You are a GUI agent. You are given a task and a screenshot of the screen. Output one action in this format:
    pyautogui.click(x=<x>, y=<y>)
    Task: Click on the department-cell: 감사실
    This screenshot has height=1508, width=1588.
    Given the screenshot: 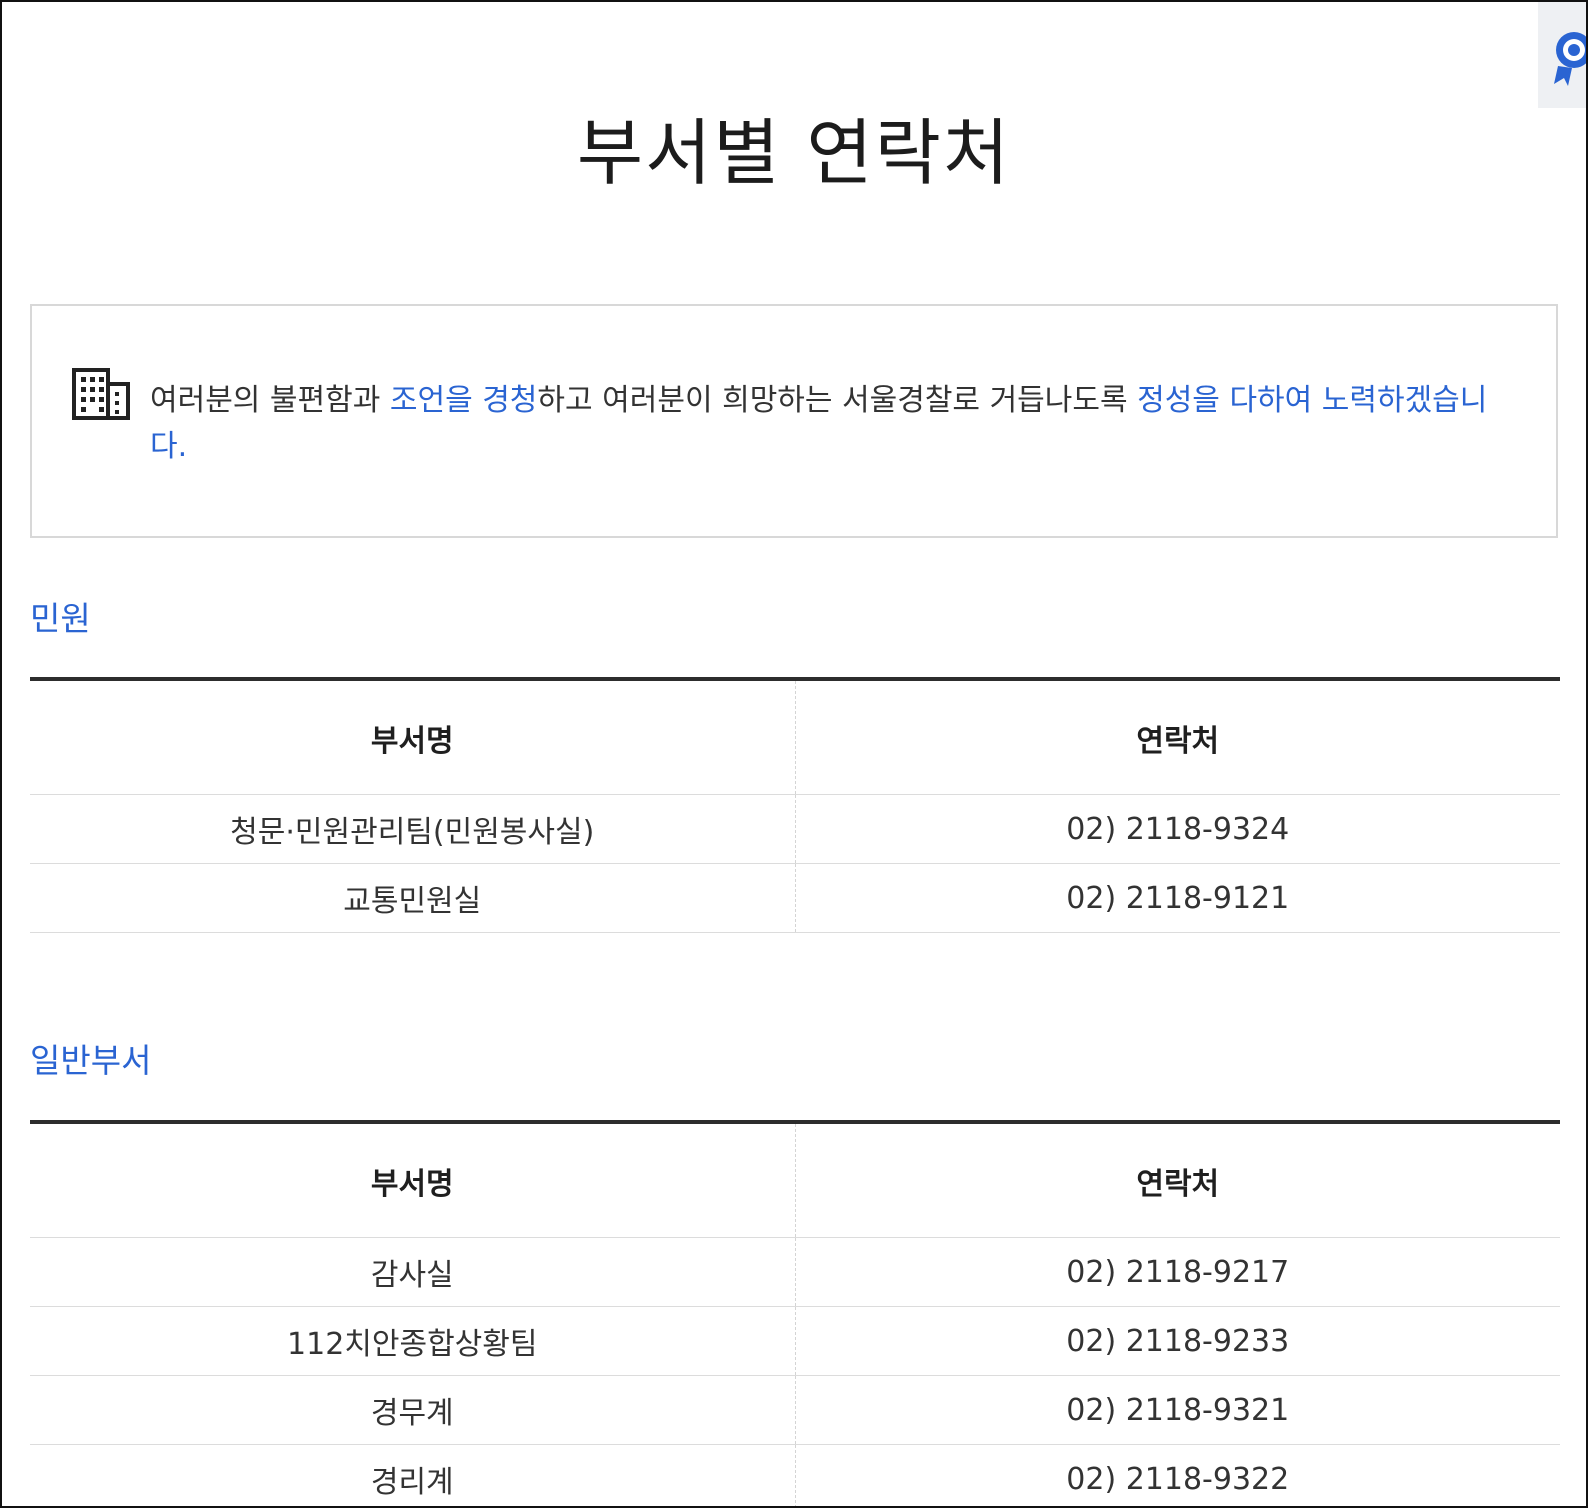 What is the action you would take?
    pyautogui.click(x=413, y=1272)
    